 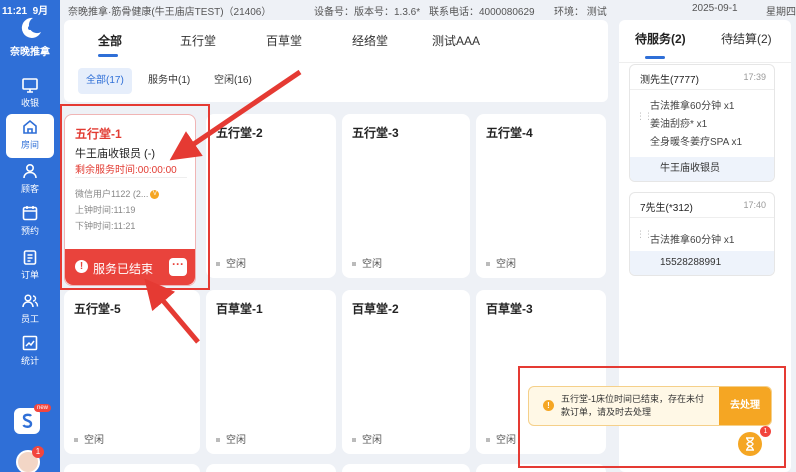 What do you see at coordinates (541, 196) in the screenshot?
I see `room-card: 五行堂-4 空闲` at bounding box center [541, 196].